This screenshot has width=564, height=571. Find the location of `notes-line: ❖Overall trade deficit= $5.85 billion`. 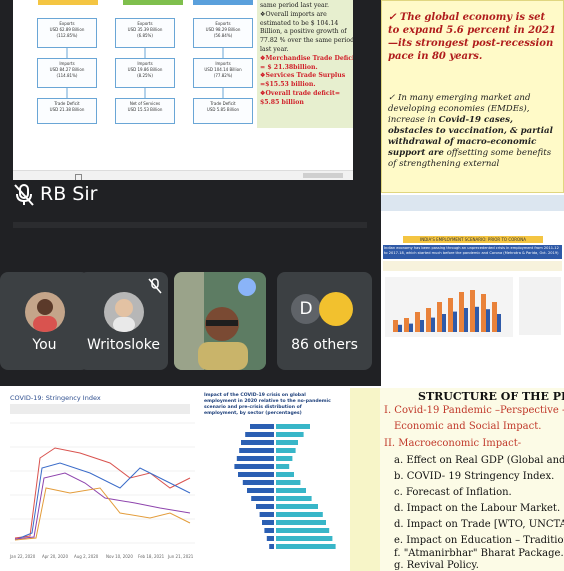

notes-line: ❖Overall trade deficit= $5.85 billion is located at coordinates (300, 97).